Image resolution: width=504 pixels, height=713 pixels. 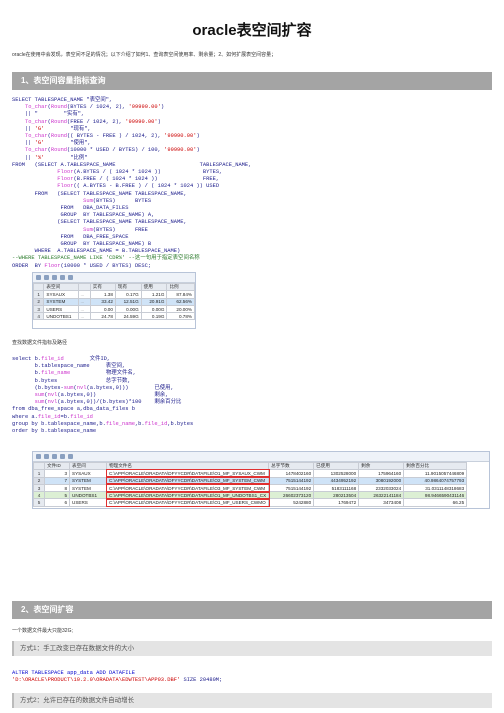 What do you see at coordinates (180, 301) in the screenshot?
I see `table-cell: 62.56%` at bounding box center [180, 301].